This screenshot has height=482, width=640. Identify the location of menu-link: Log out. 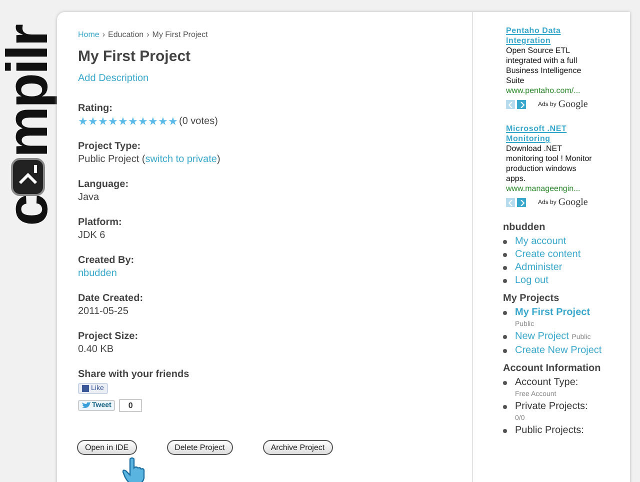
(531, 280).